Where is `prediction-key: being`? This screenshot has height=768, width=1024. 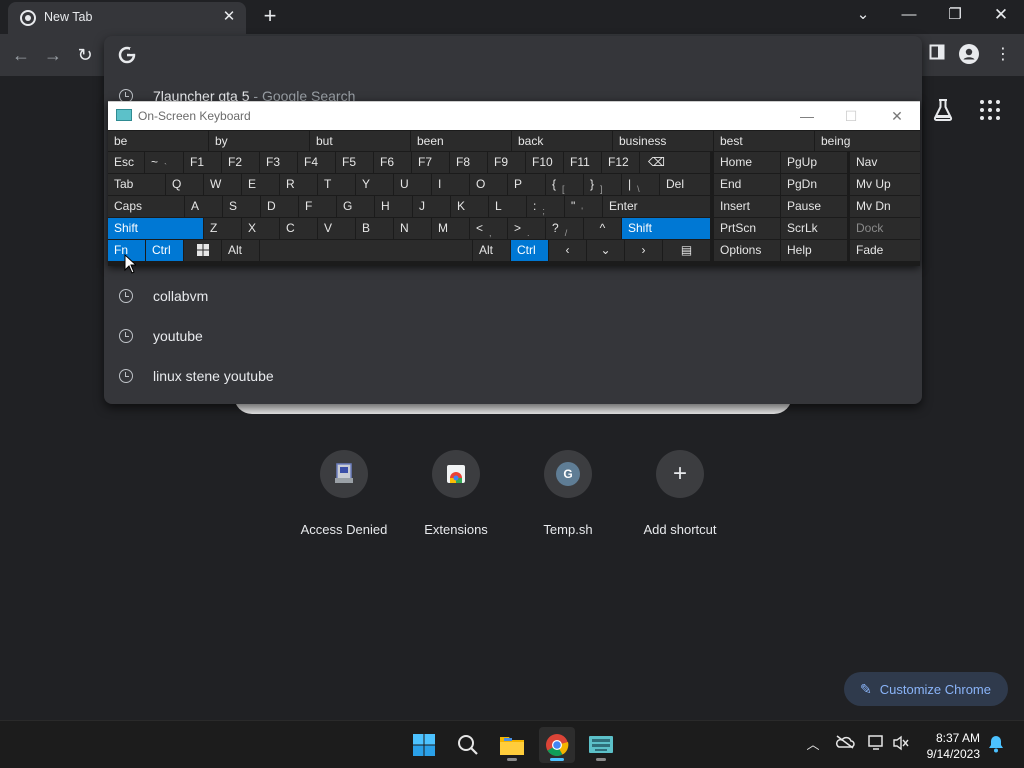
prediction-key: being is located at coordinates (867, 141).